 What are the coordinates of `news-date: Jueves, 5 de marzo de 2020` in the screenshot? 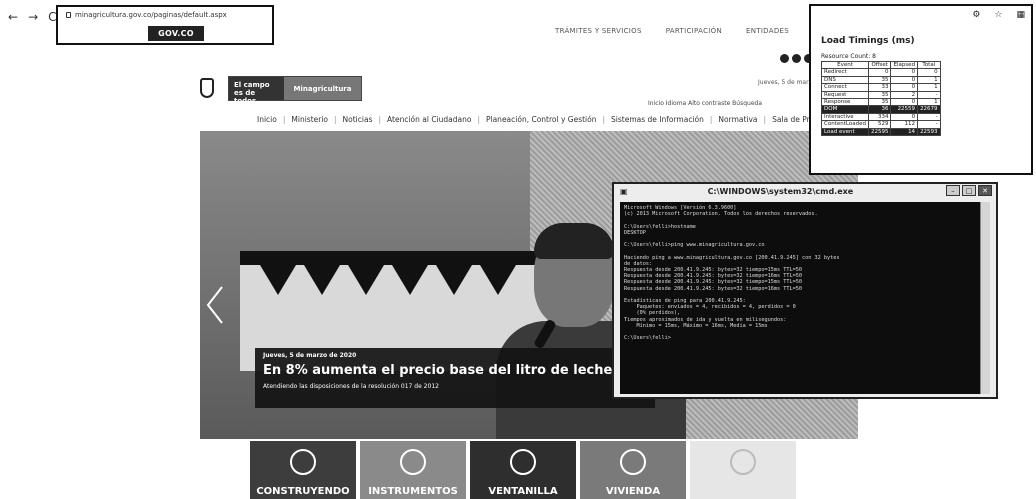 It's located at (310, 355).